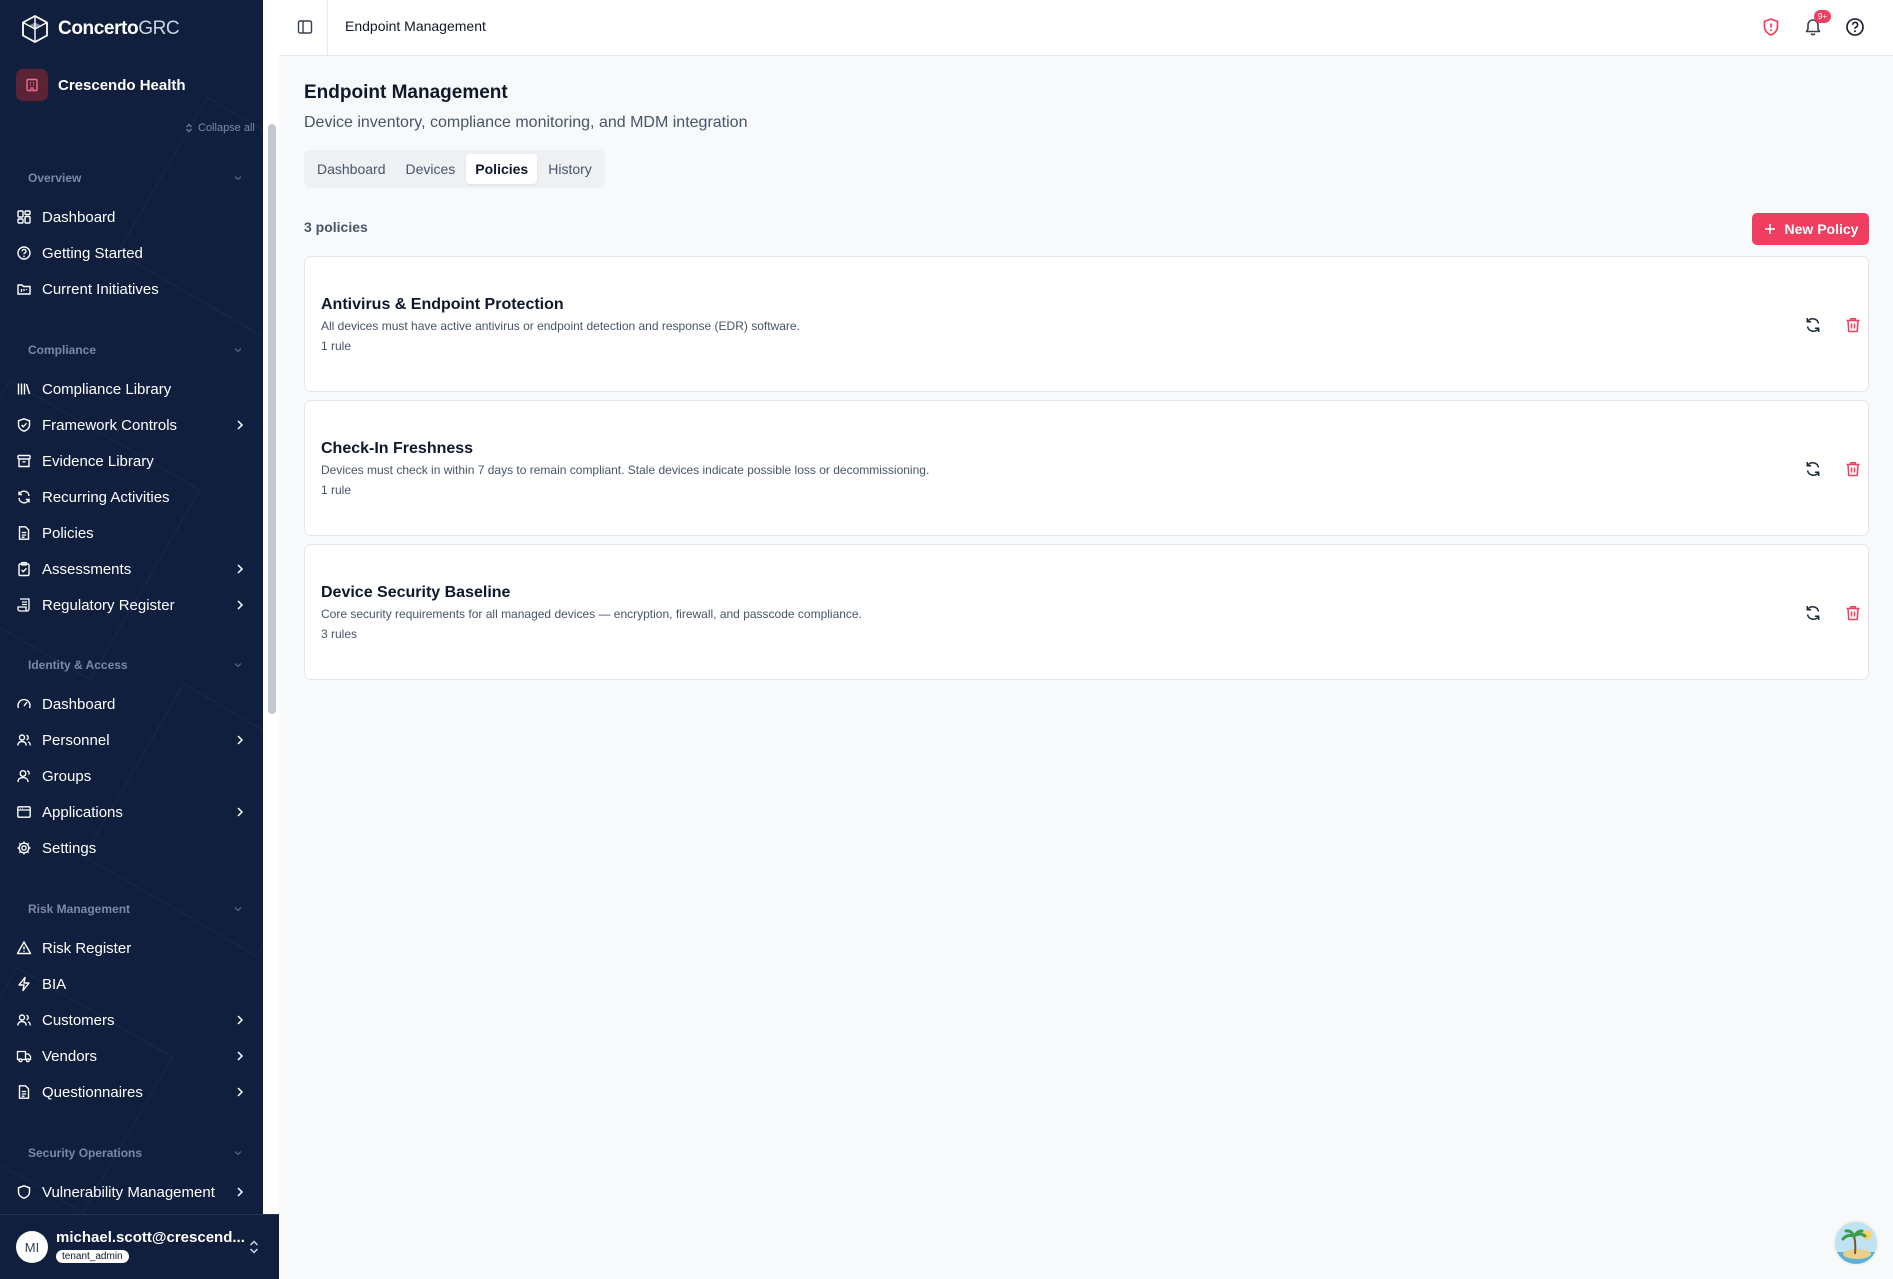 The height and width of the screenshot is (1279, 1893). Describe the element at coordinates (55, 178) in the screenshot. I see `section-title: Overview` at that location.